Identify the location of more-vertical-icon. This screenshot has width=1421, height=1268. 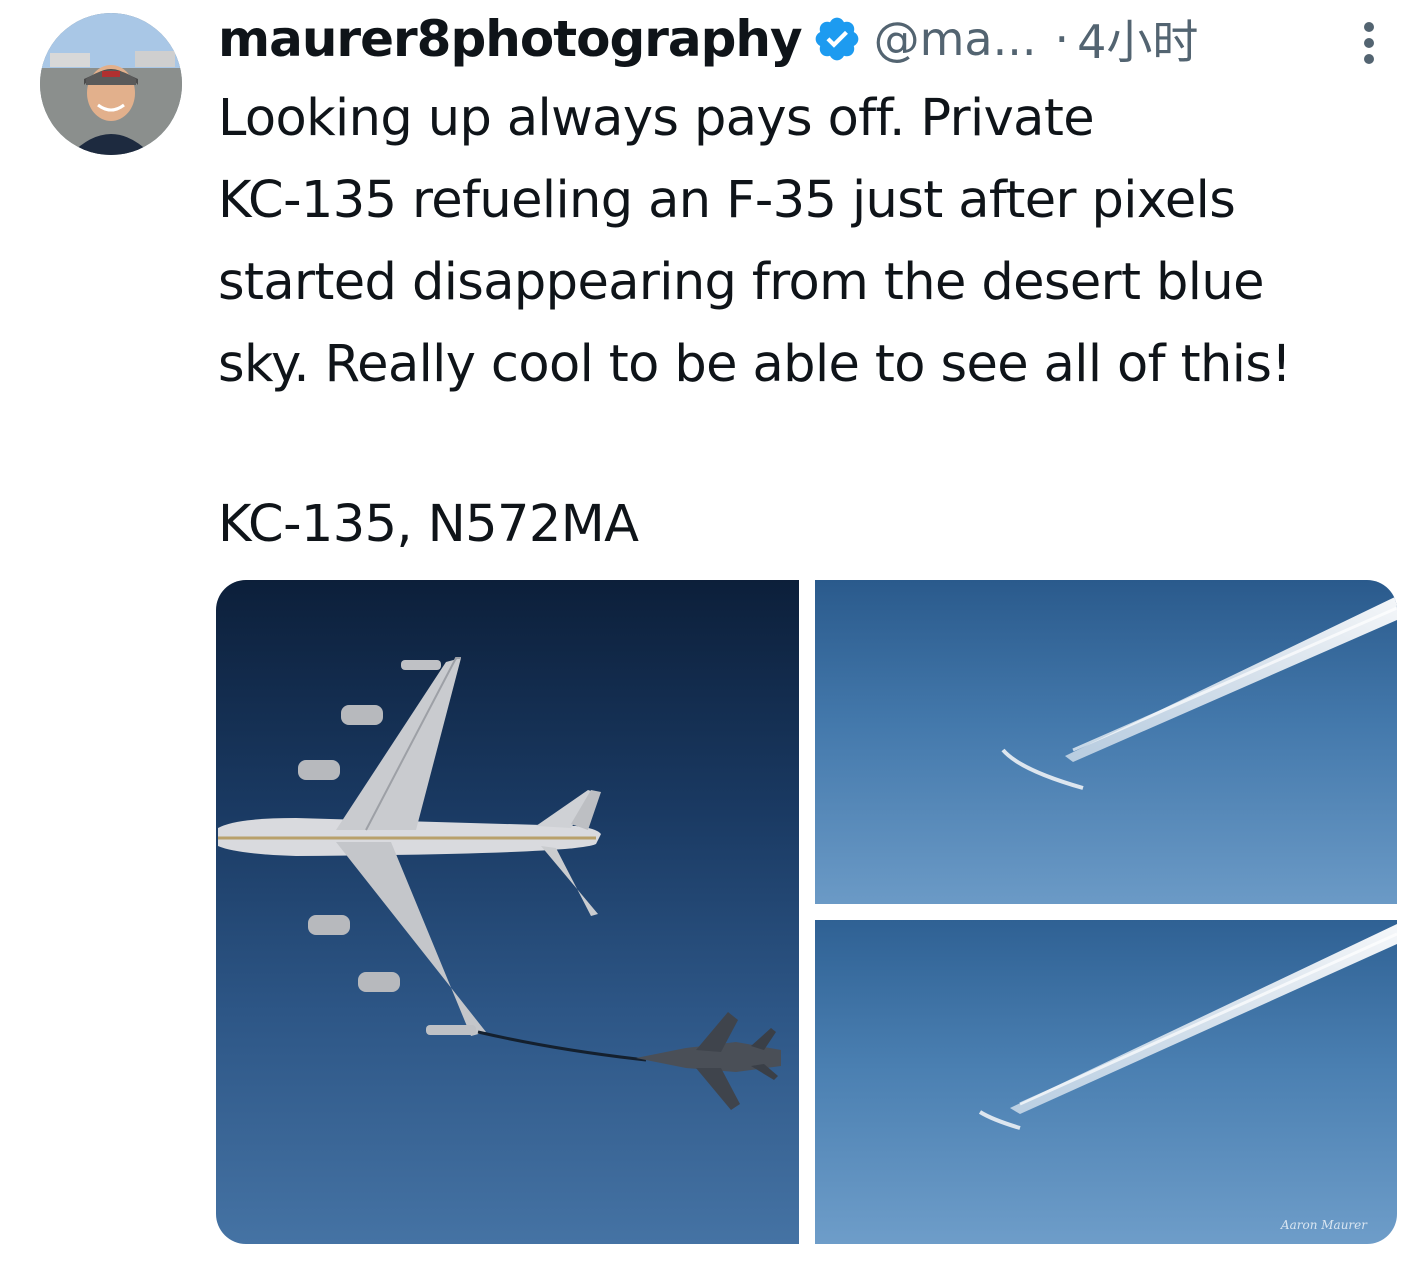
(1369, 43).